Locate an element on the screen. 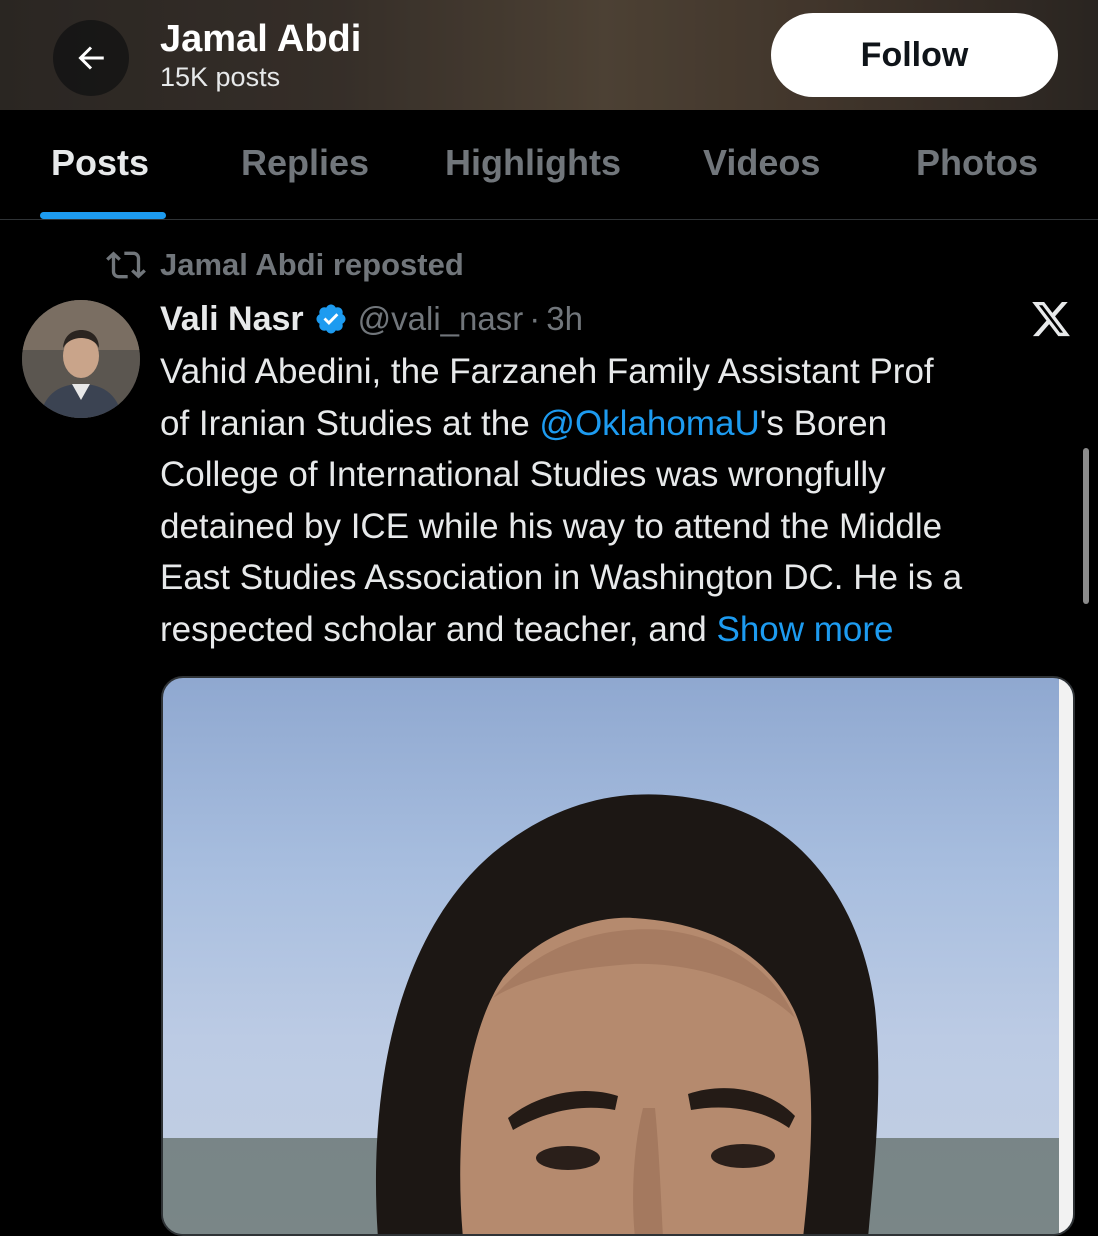 The image size is (1098, 1236). author-row: Vali Nasr @vali_nasr · 3h is located at coordinates (371, 319).